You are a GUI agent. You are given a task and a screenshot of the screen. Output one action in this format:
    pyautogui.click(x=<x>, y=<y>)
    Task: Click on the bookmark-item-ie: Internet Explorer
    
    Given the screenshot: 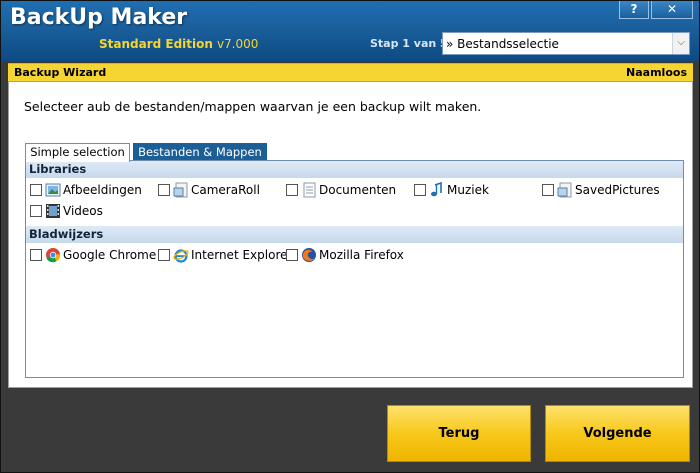 What is the action you would take?
    pyautogui.click(x=225, y=255)
    